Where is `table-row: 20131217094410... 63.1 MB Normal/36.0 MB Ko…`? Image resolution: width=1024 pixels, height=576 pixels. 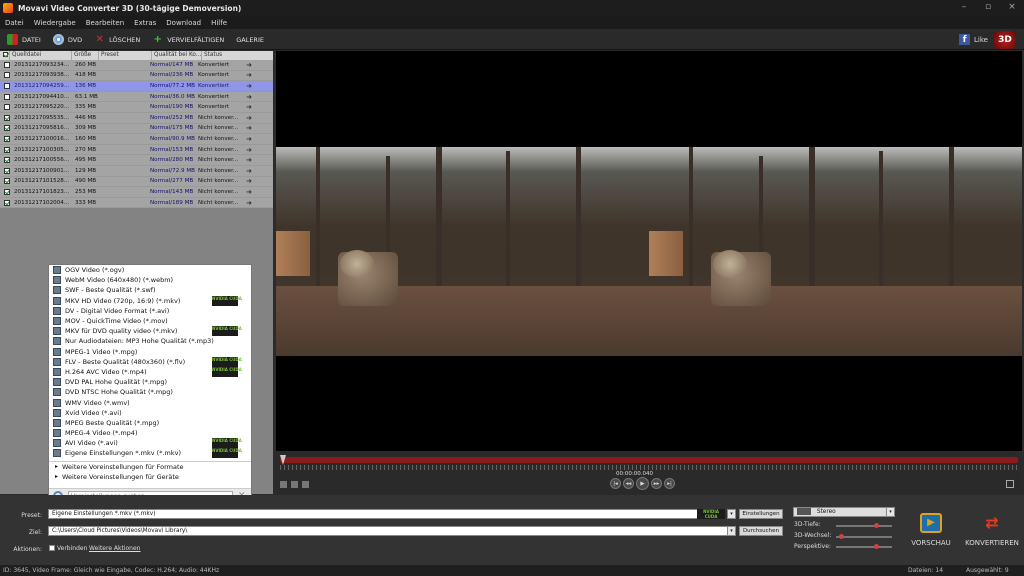 table-row: 20131217094410... 63.1 MB Normal/36.0 MB Ko… is located at coordinates (136, 97).